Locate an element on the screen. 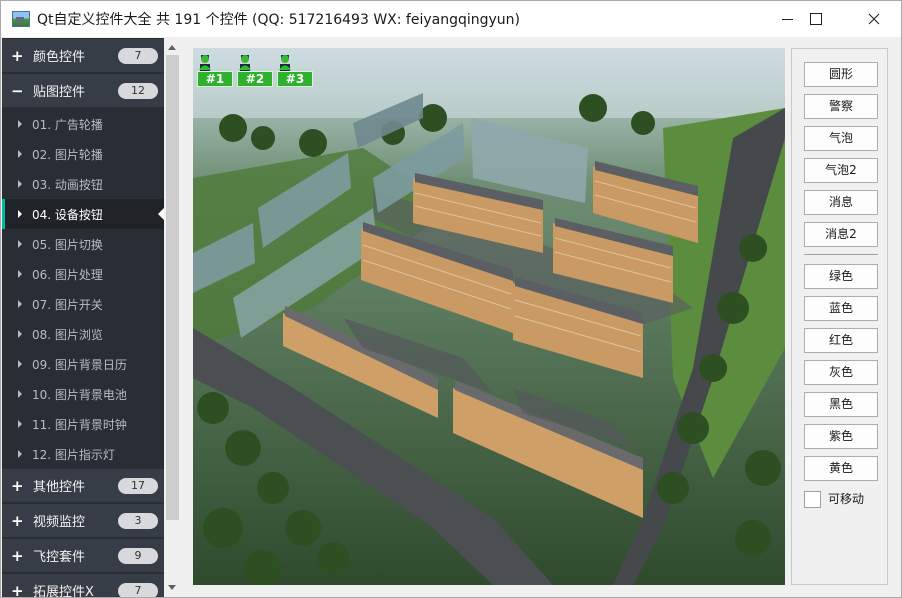 The image size is (902, 598). nav-group-flight-control: + 飞控套件 9 is located at coordinates (83, 556).